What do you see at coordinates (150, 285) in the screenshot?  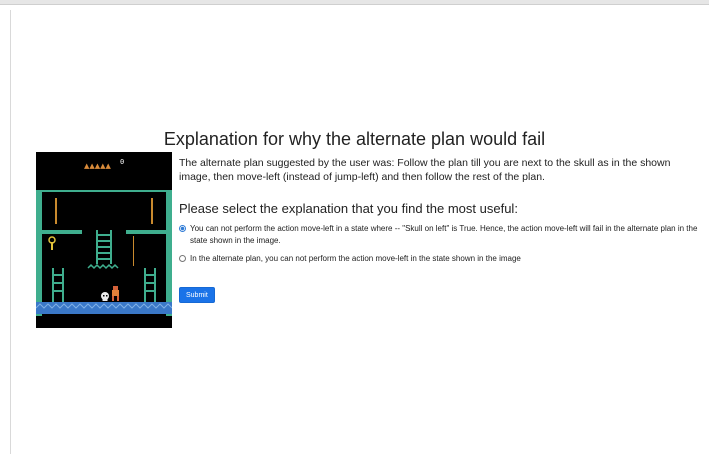 I see `lower-right-ladder` at bounding box center [150, 285].